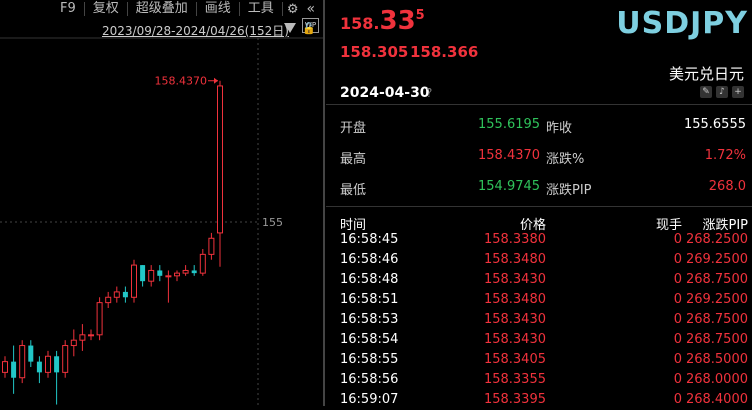  I want to click on low-label: 最低, so click(353, 190).